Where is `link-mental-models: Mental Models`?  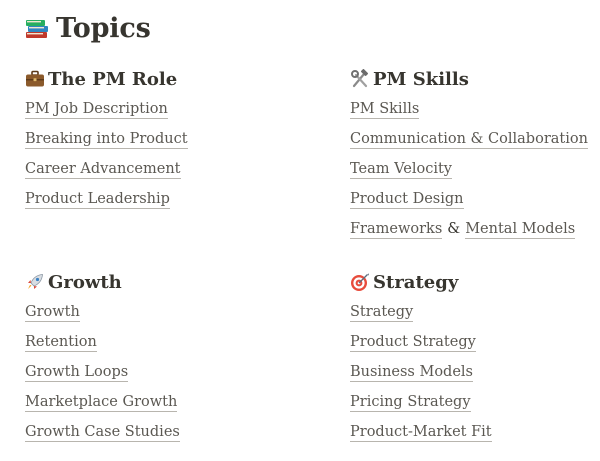
link-mental-models: Mental Models is located at coordinates (520, 230).